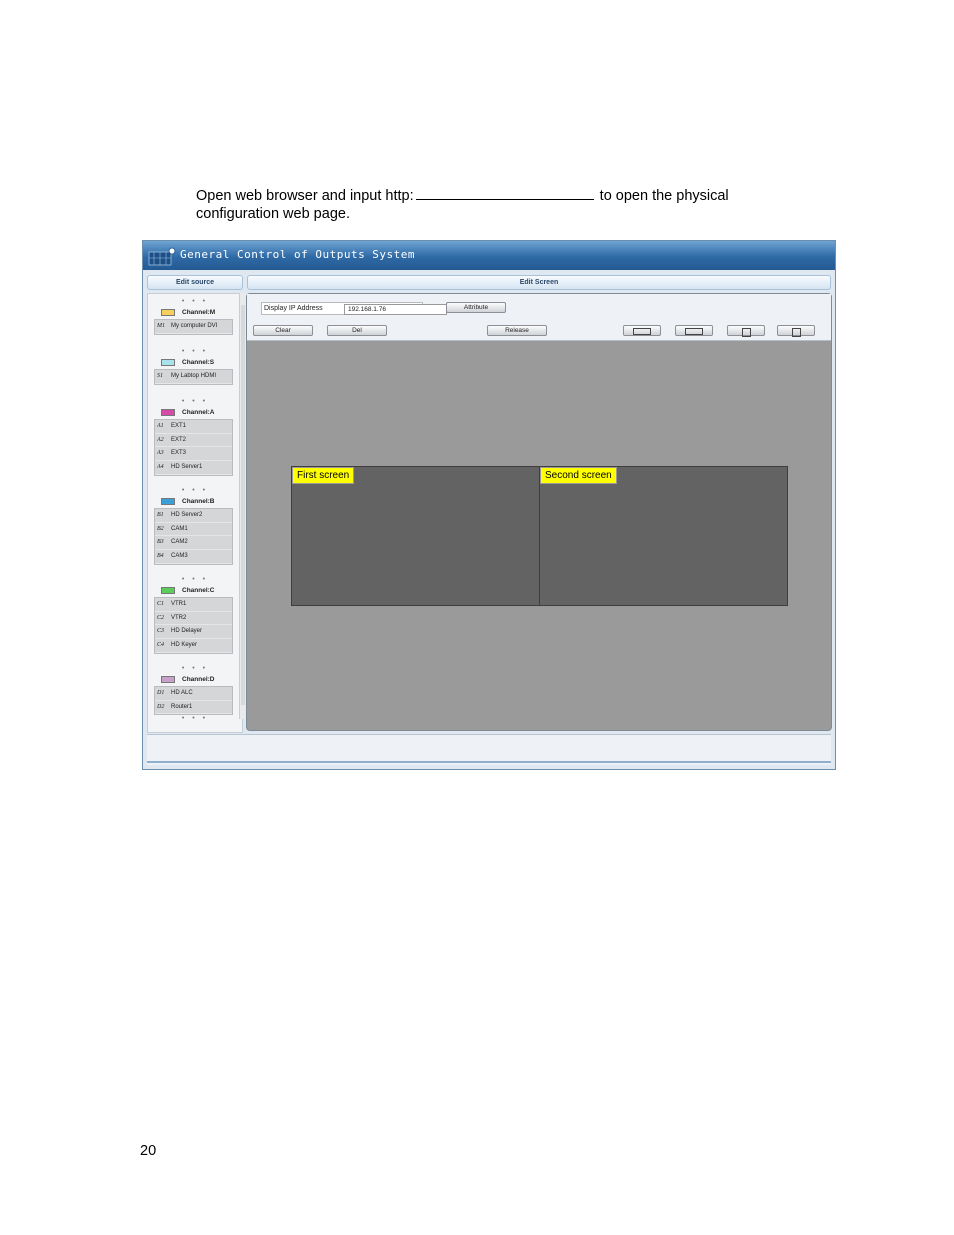 This screenshot has height=1235, width=954. What do you see at coordinates (198, 362) in the screenshot?
I see `channel-label: Channel:S` at bounding box center [198, 362].